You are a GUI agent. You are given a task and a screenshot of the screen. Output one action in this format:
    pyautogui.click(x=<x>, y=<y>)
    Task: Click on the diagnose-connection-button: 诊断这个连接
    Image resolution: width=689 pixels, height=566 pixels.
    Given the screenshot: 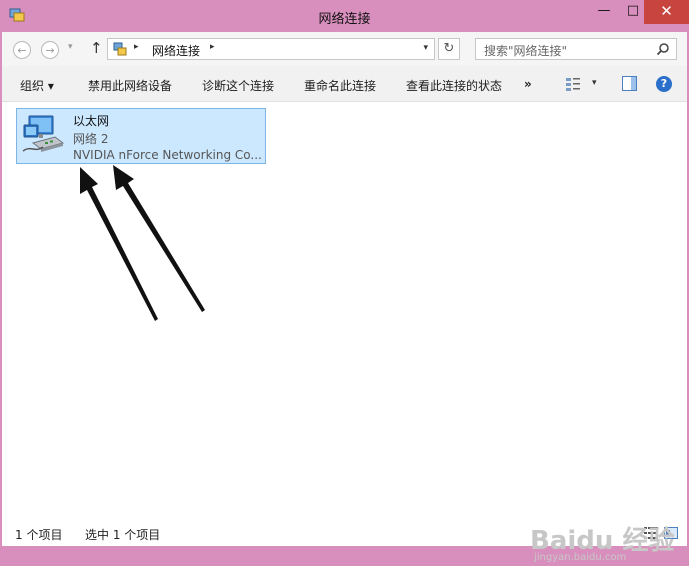 What is the action you would take?
    pyautogui.click(x=238, y=85)
    